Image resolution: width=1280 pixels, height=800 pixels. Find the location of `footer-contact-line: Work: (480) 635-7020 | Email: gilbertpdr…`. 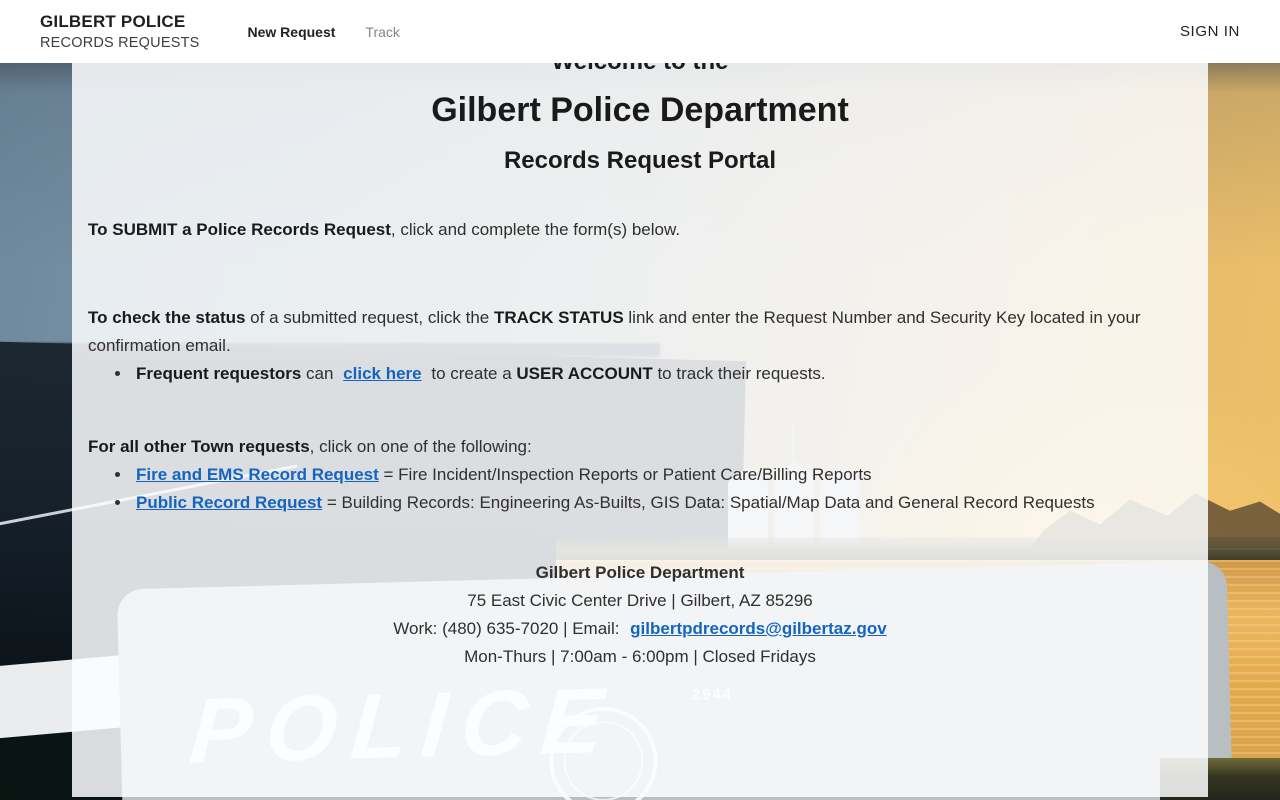

footer-contact-line: Work: (480) 635-7020 | Email: gilbertpdr… is located at coordinates (640, 629).